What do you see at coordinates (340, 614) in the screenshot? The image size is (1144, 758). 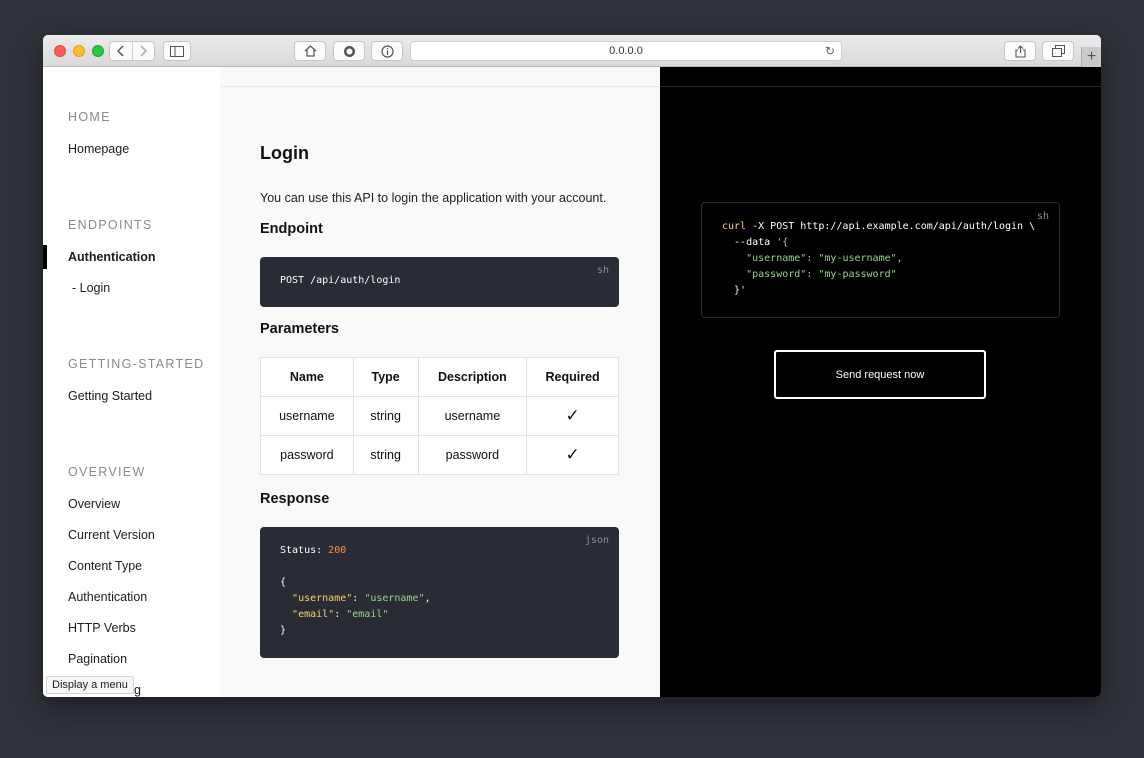 I see `json-line: "email"` at bounding box center [340, 614].